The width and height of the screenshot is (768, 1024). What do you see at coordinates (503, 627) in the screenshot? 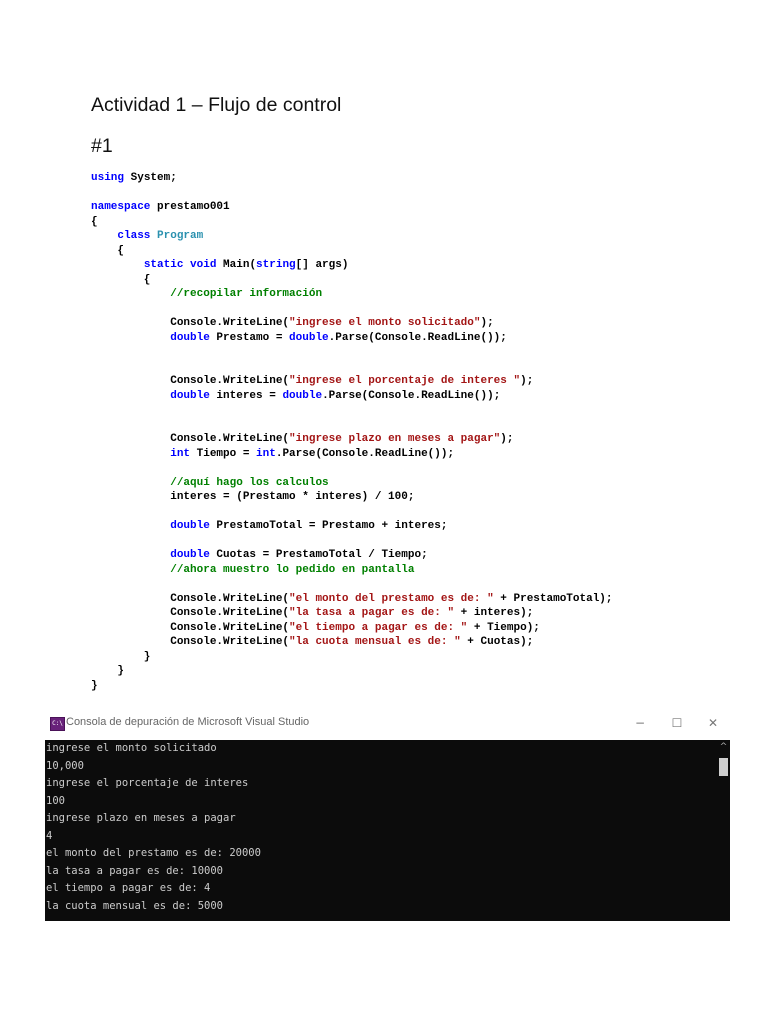
I see `code-token: + Tiempo);` at bounding box center [503, 627].